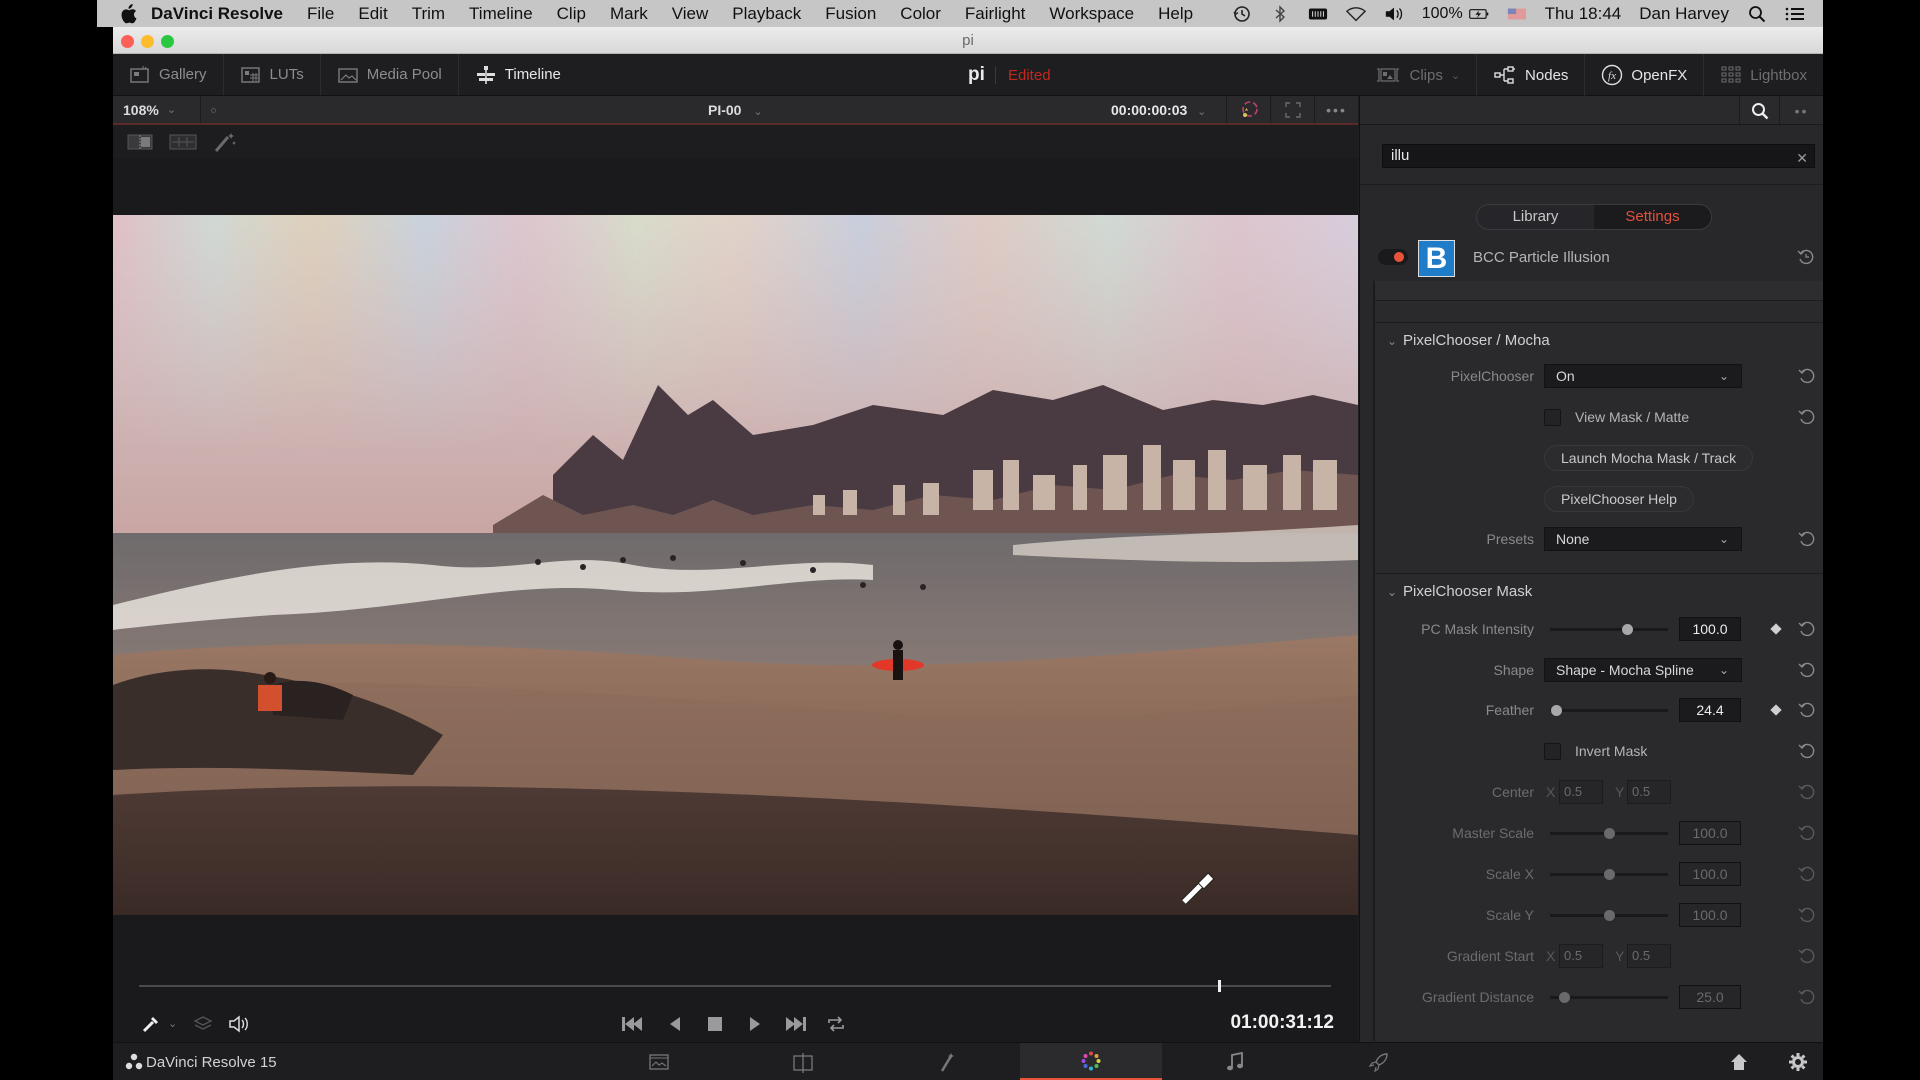 This screenshot has height=1080, width=1920. I want to click on flag-icon, so click(1517, 14).